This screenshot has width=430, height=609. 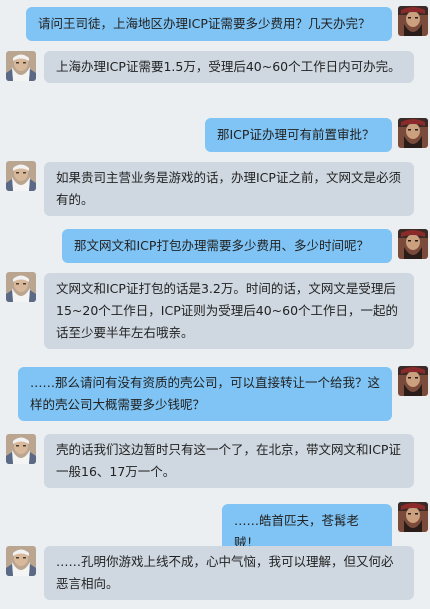 What do you see at coordinates (229, 573) in the screenshot?
I see `reply-message-bubble: ……孔明你游戏上线不成，心中气恼，我可以理解，但又何必恶言相向。` at bounding box center [229, 573].